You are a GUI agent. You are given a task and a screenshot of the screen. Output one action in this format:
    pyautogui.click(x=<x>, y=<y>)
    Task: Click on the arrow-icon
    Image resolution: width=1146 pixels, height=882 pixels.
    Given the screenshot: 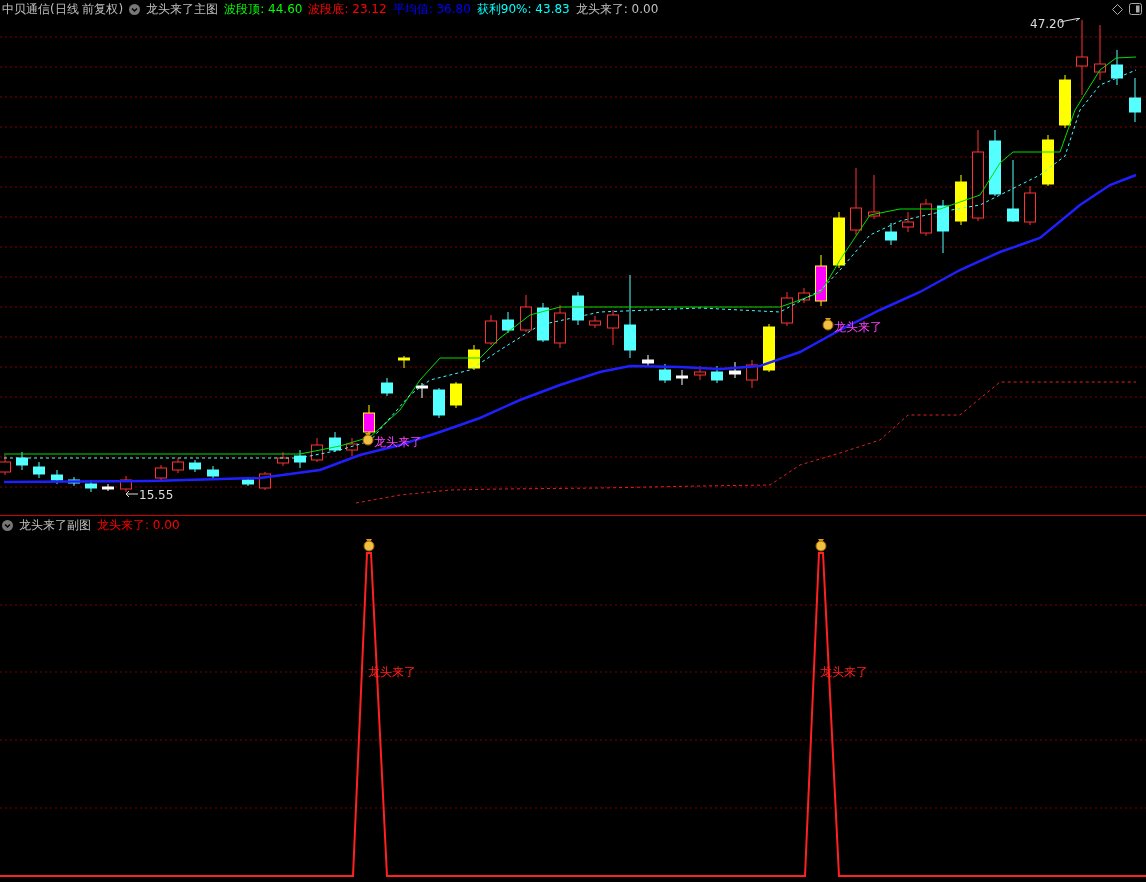 What is the action you would take?
    pyautogui.click(x=132, y=494)
    